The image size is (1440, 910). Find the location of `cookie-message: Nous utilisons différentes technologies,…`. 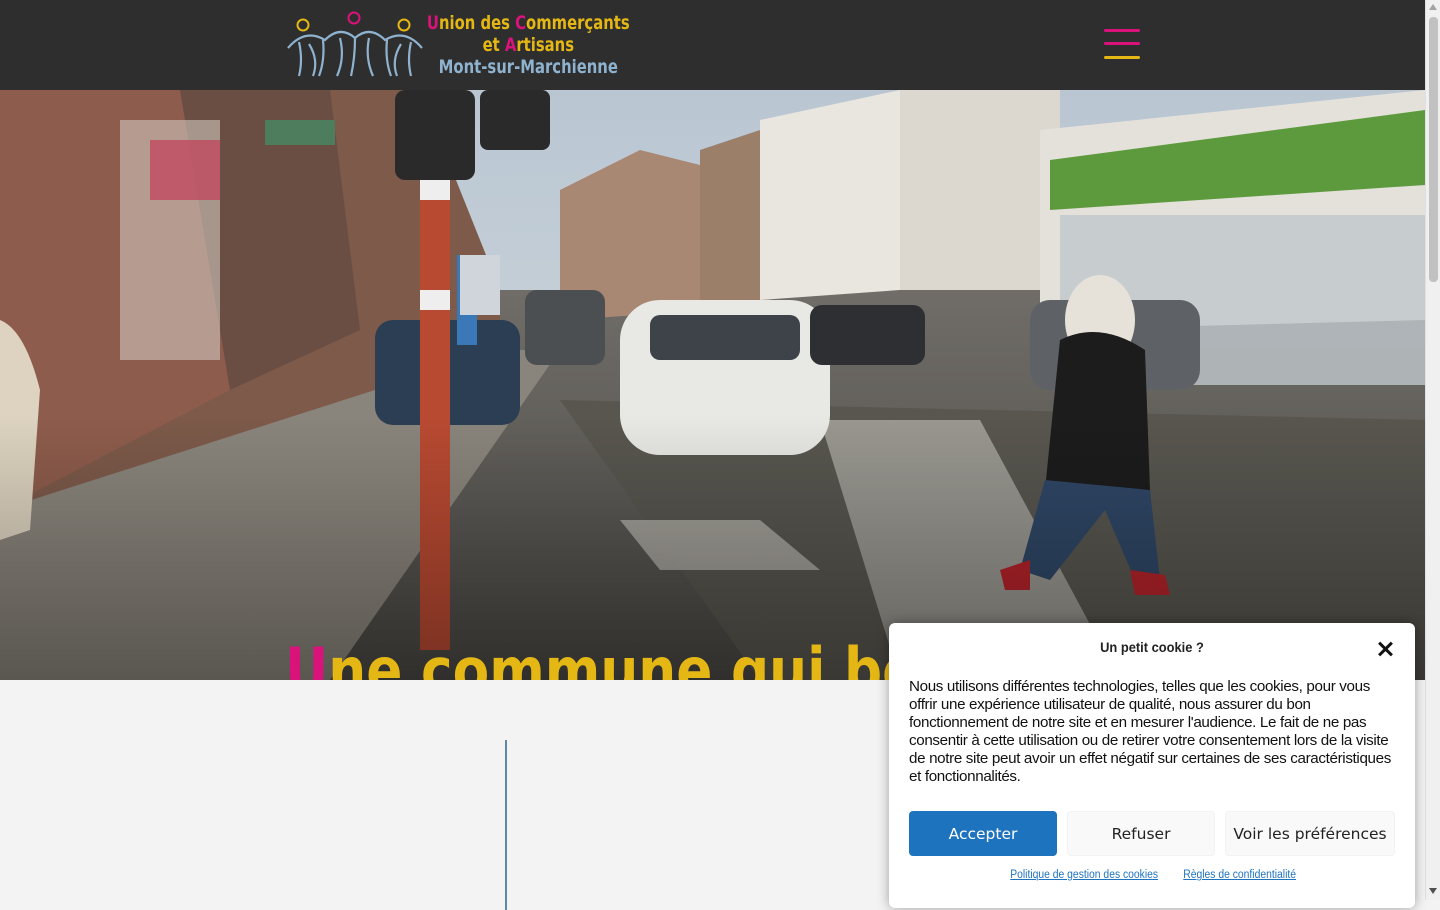

cookie-message: Nous utilisons différentes technologies,… is located at coordinates (1150, 731).